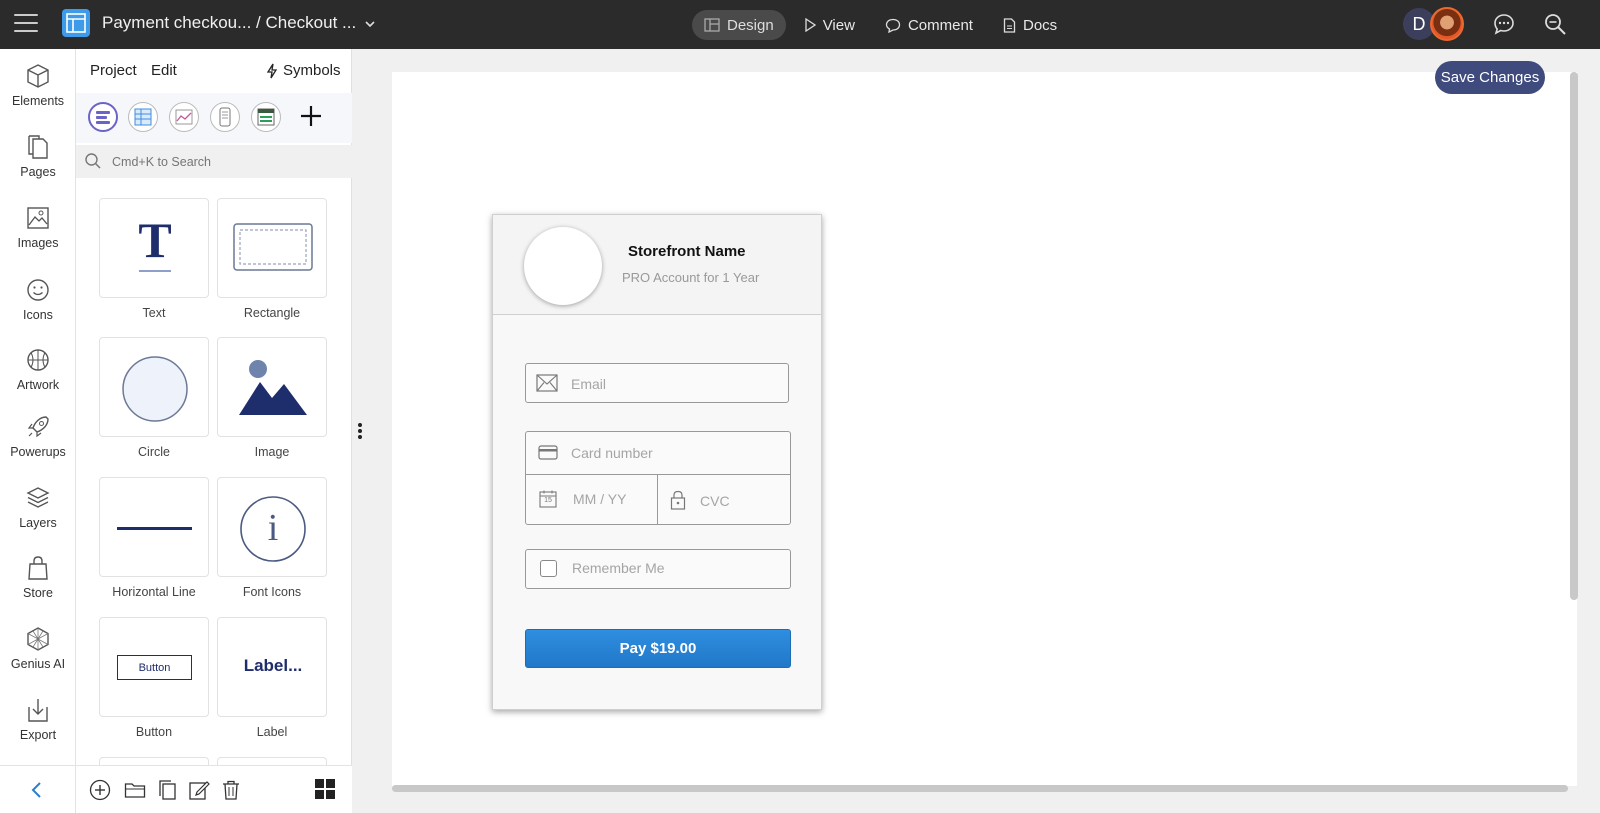 The image size is (1600, 813). What do you see at coordinates (370, 24) in the screenshot?
I see `chevron-down-icon` at bounding box center [370, 24].